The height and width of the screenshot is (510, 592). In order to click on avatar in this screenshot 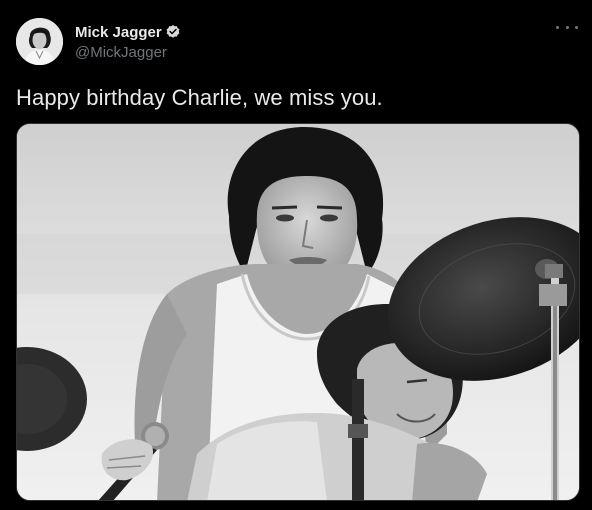, I will do `click(39, 41)`.